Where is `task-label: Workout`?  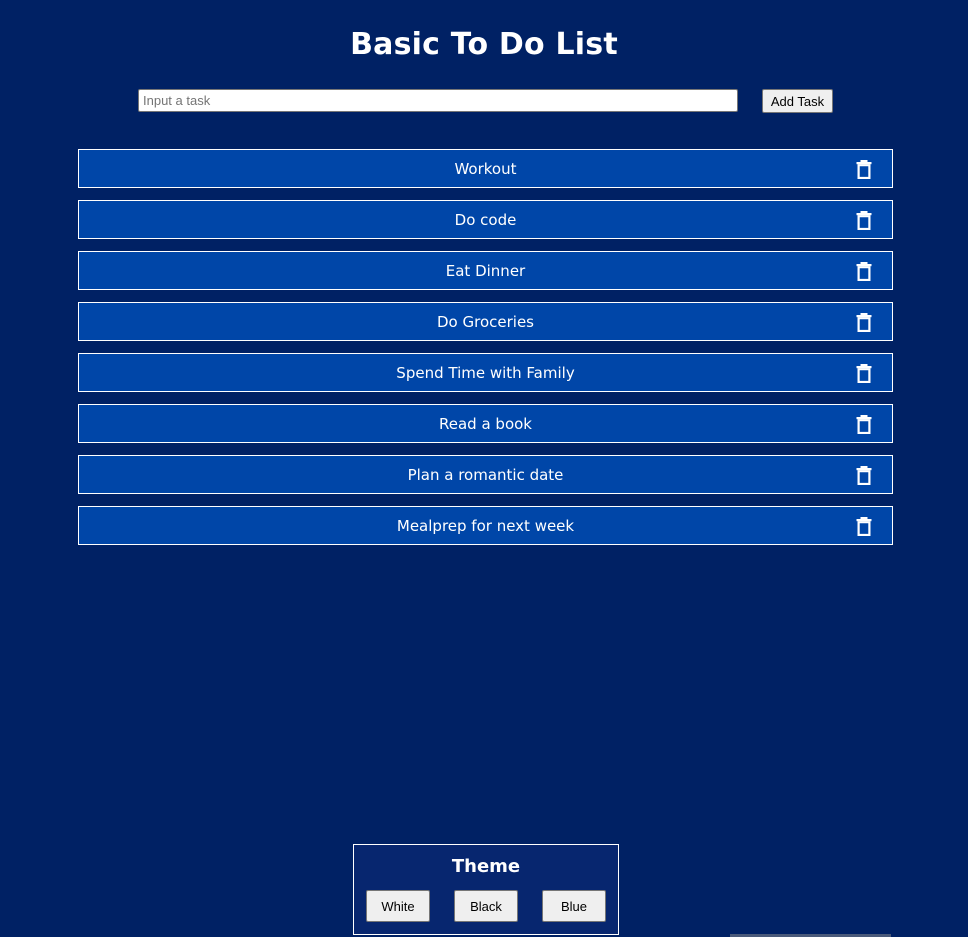 task-label: Workout is located at coordinates (485, 168).